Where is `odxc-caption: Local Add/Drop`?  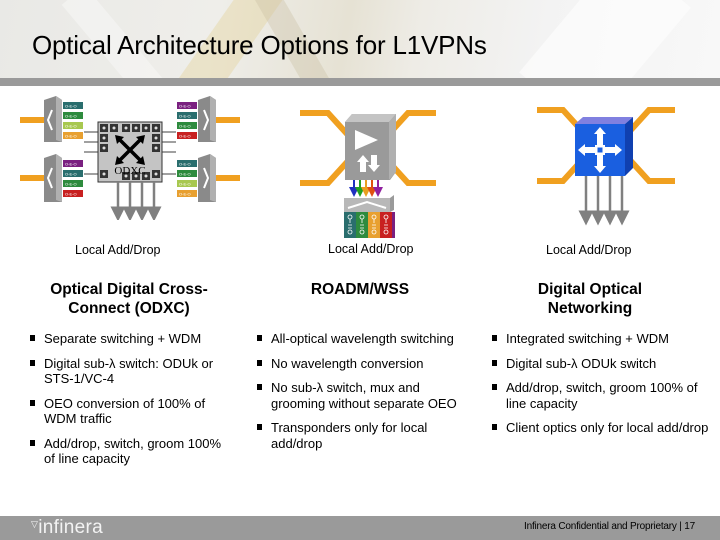 odxc-caption: Local Add/Drop is located at coordinates (118, 250).